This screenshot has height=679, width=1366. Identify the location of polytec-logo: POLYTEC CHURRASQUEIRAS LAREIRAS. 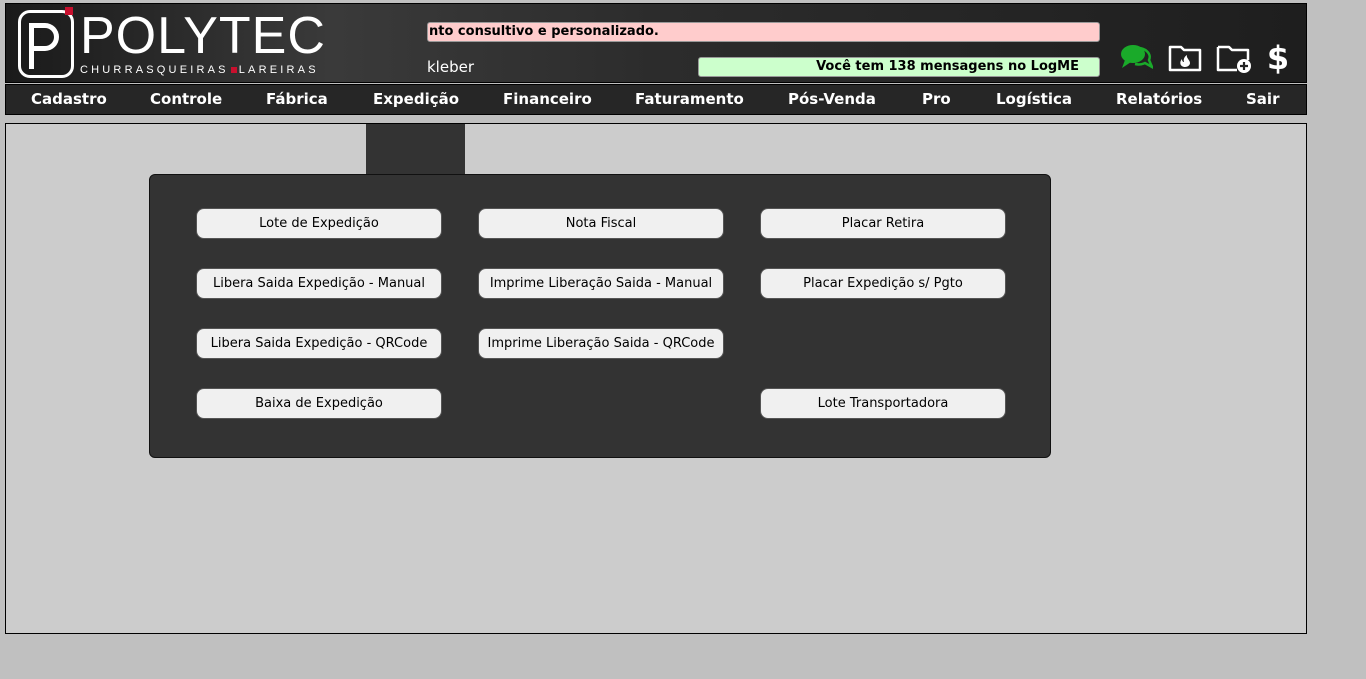
(172, 42).